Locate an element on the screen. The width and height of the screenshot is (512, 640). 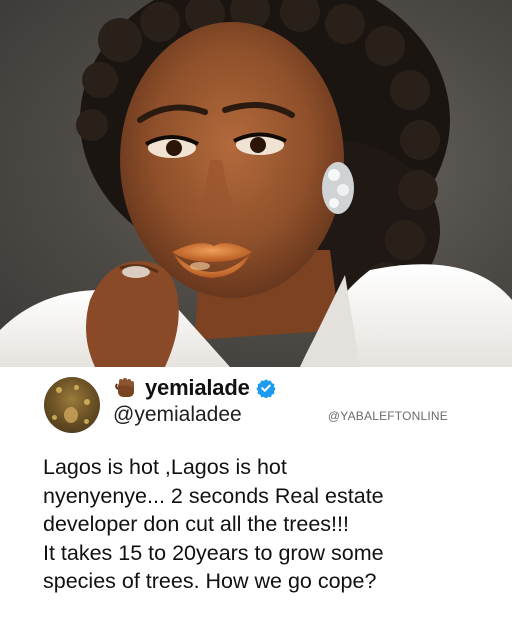
tweet-text-line: It takes 15 to 20years to grow some is located at coordinates (213, 552).